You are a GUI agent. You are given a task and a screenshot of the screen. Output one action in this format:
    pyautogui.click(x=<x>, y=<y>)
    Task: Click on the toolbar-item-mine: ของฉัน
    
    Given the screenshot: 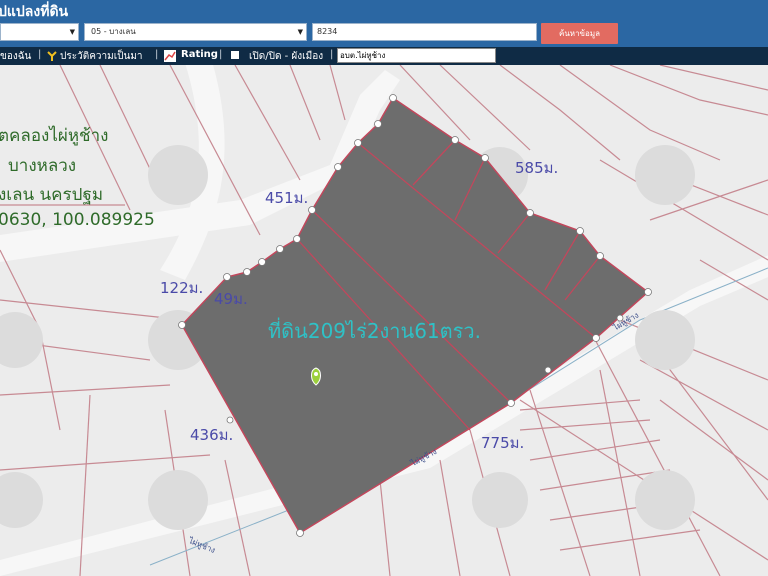 What is the action you would take?
    pyautogui.click(x=15, y=56)
    